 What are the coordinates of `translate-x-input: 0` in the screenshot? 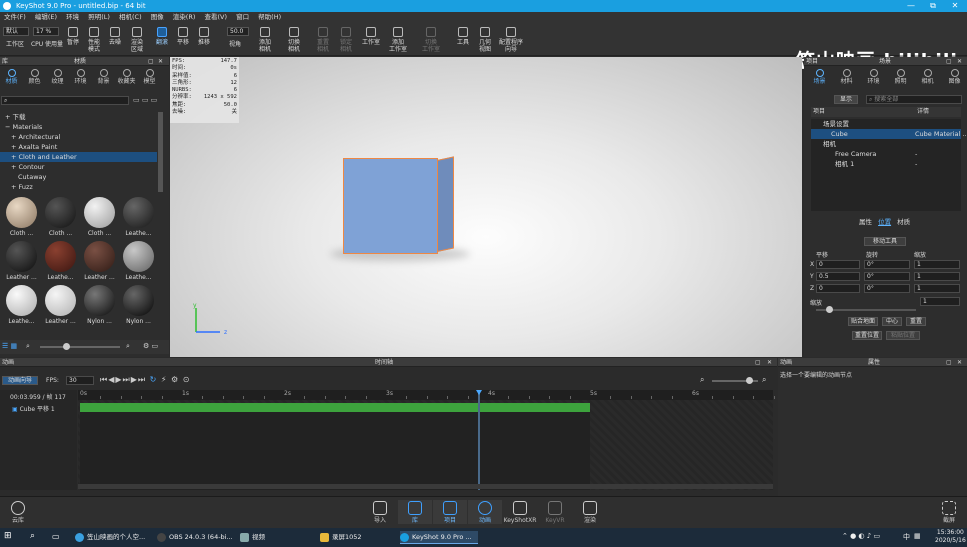 It's located at (838, 264).